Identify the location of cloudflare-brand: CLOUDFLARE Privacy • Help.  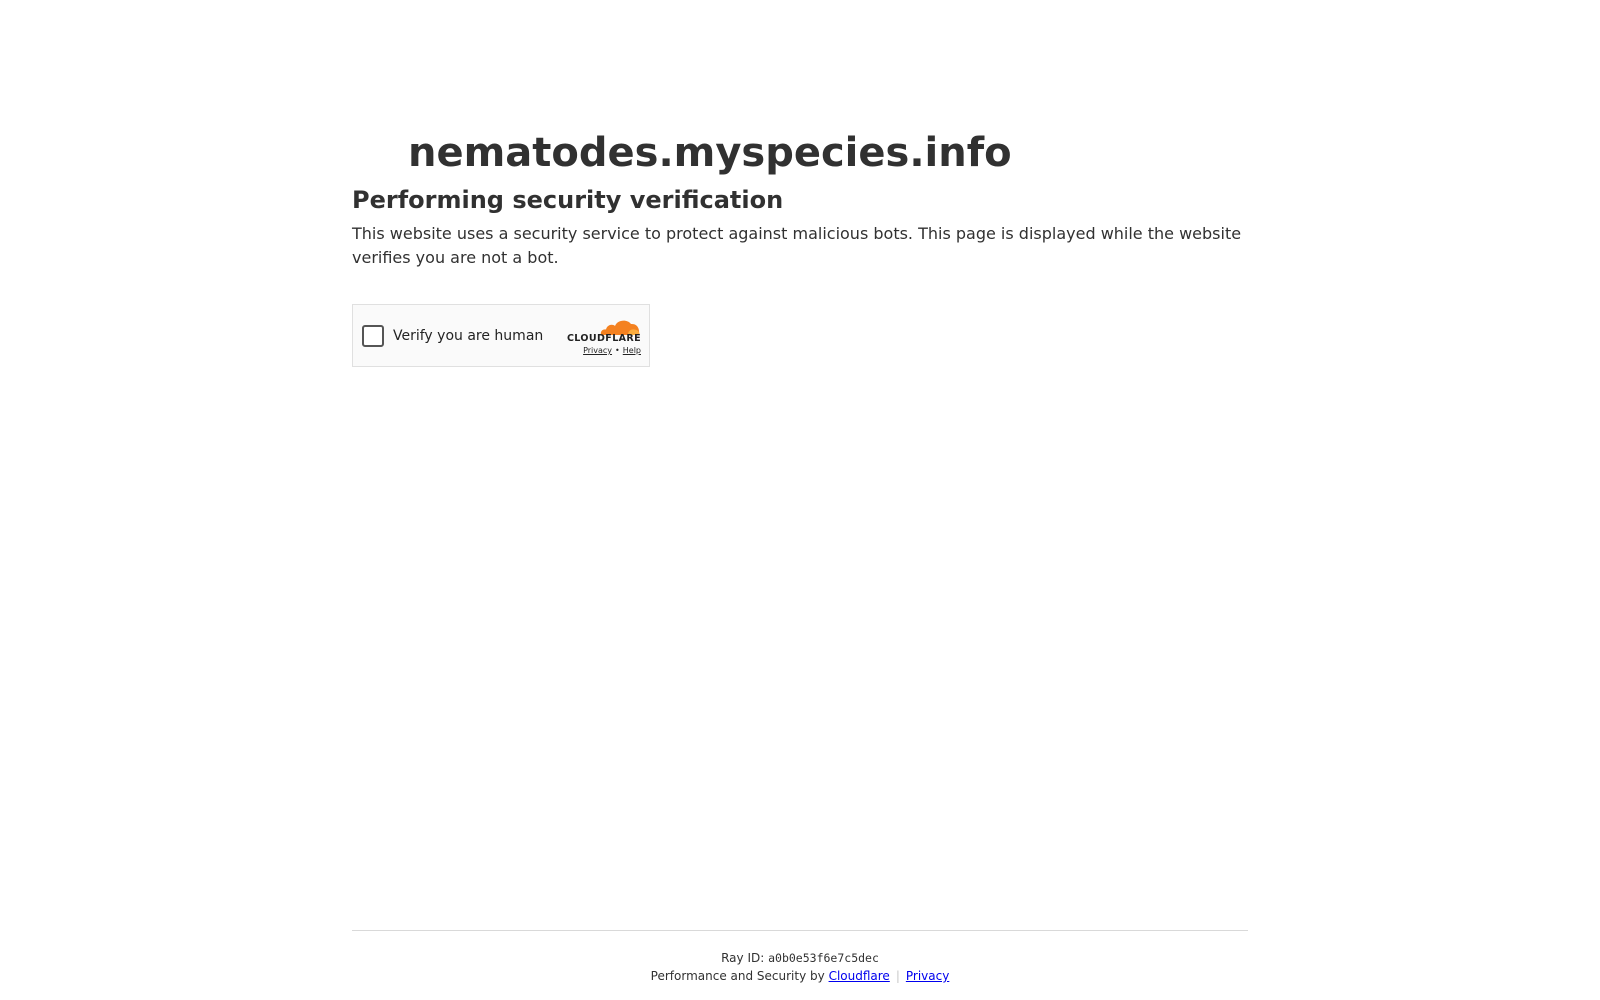
(603, 337).